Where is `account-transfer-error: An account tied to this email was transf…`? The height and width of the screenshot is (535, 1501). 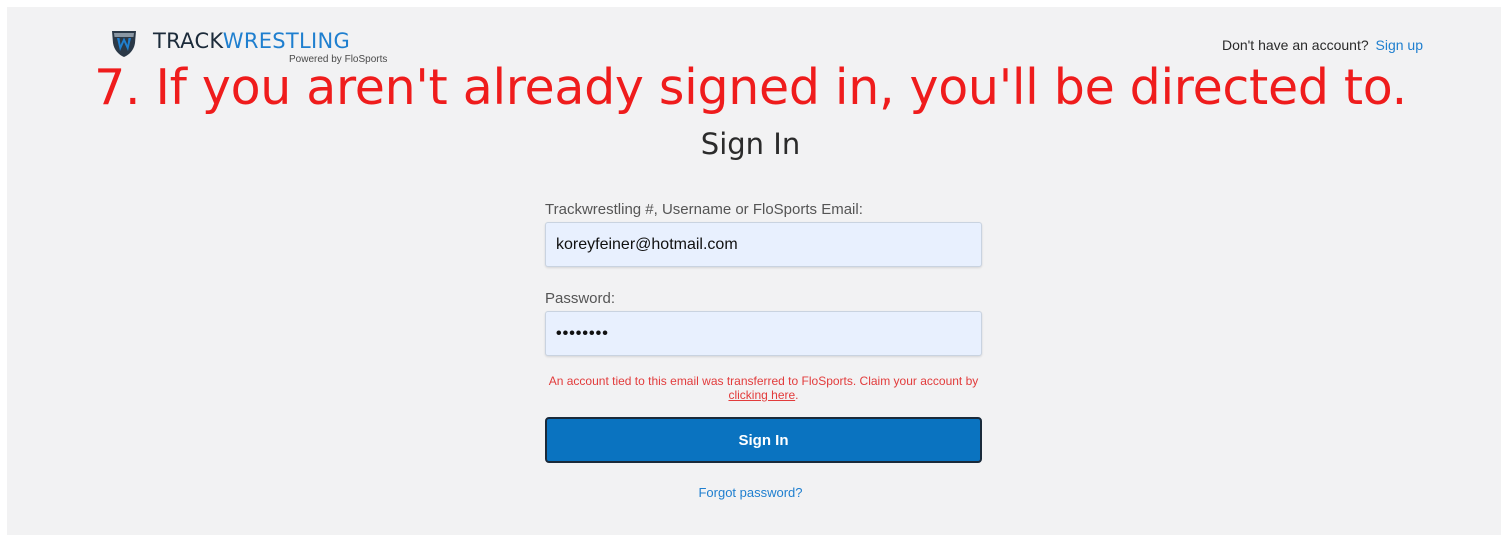
account-transfer-error: An account tied to this email was transf… is located at coordinates (763, 388).